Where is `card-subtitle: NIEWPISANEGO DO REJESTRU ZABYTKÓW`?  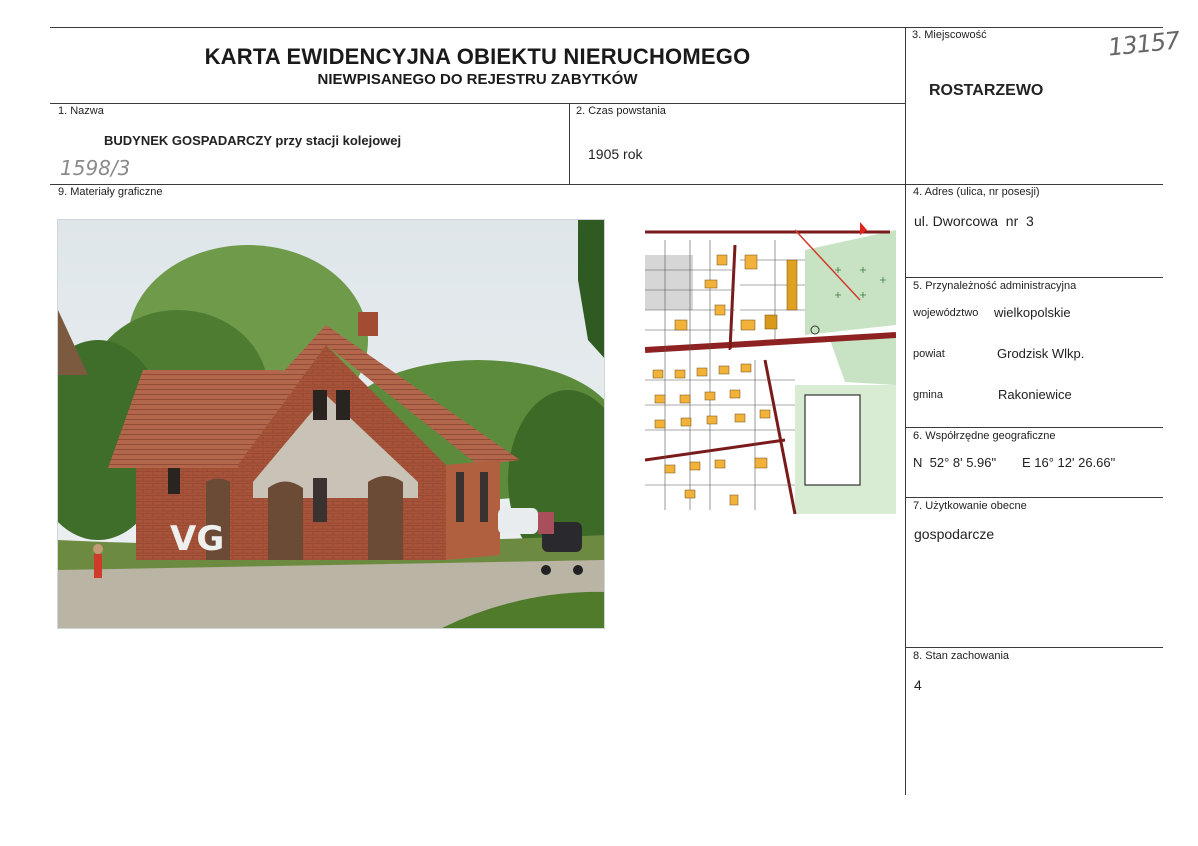
card-subtitle: NIEWPISANEGO DO REJESTRU ZABYTKÓW is located at coordinates (477, 79).